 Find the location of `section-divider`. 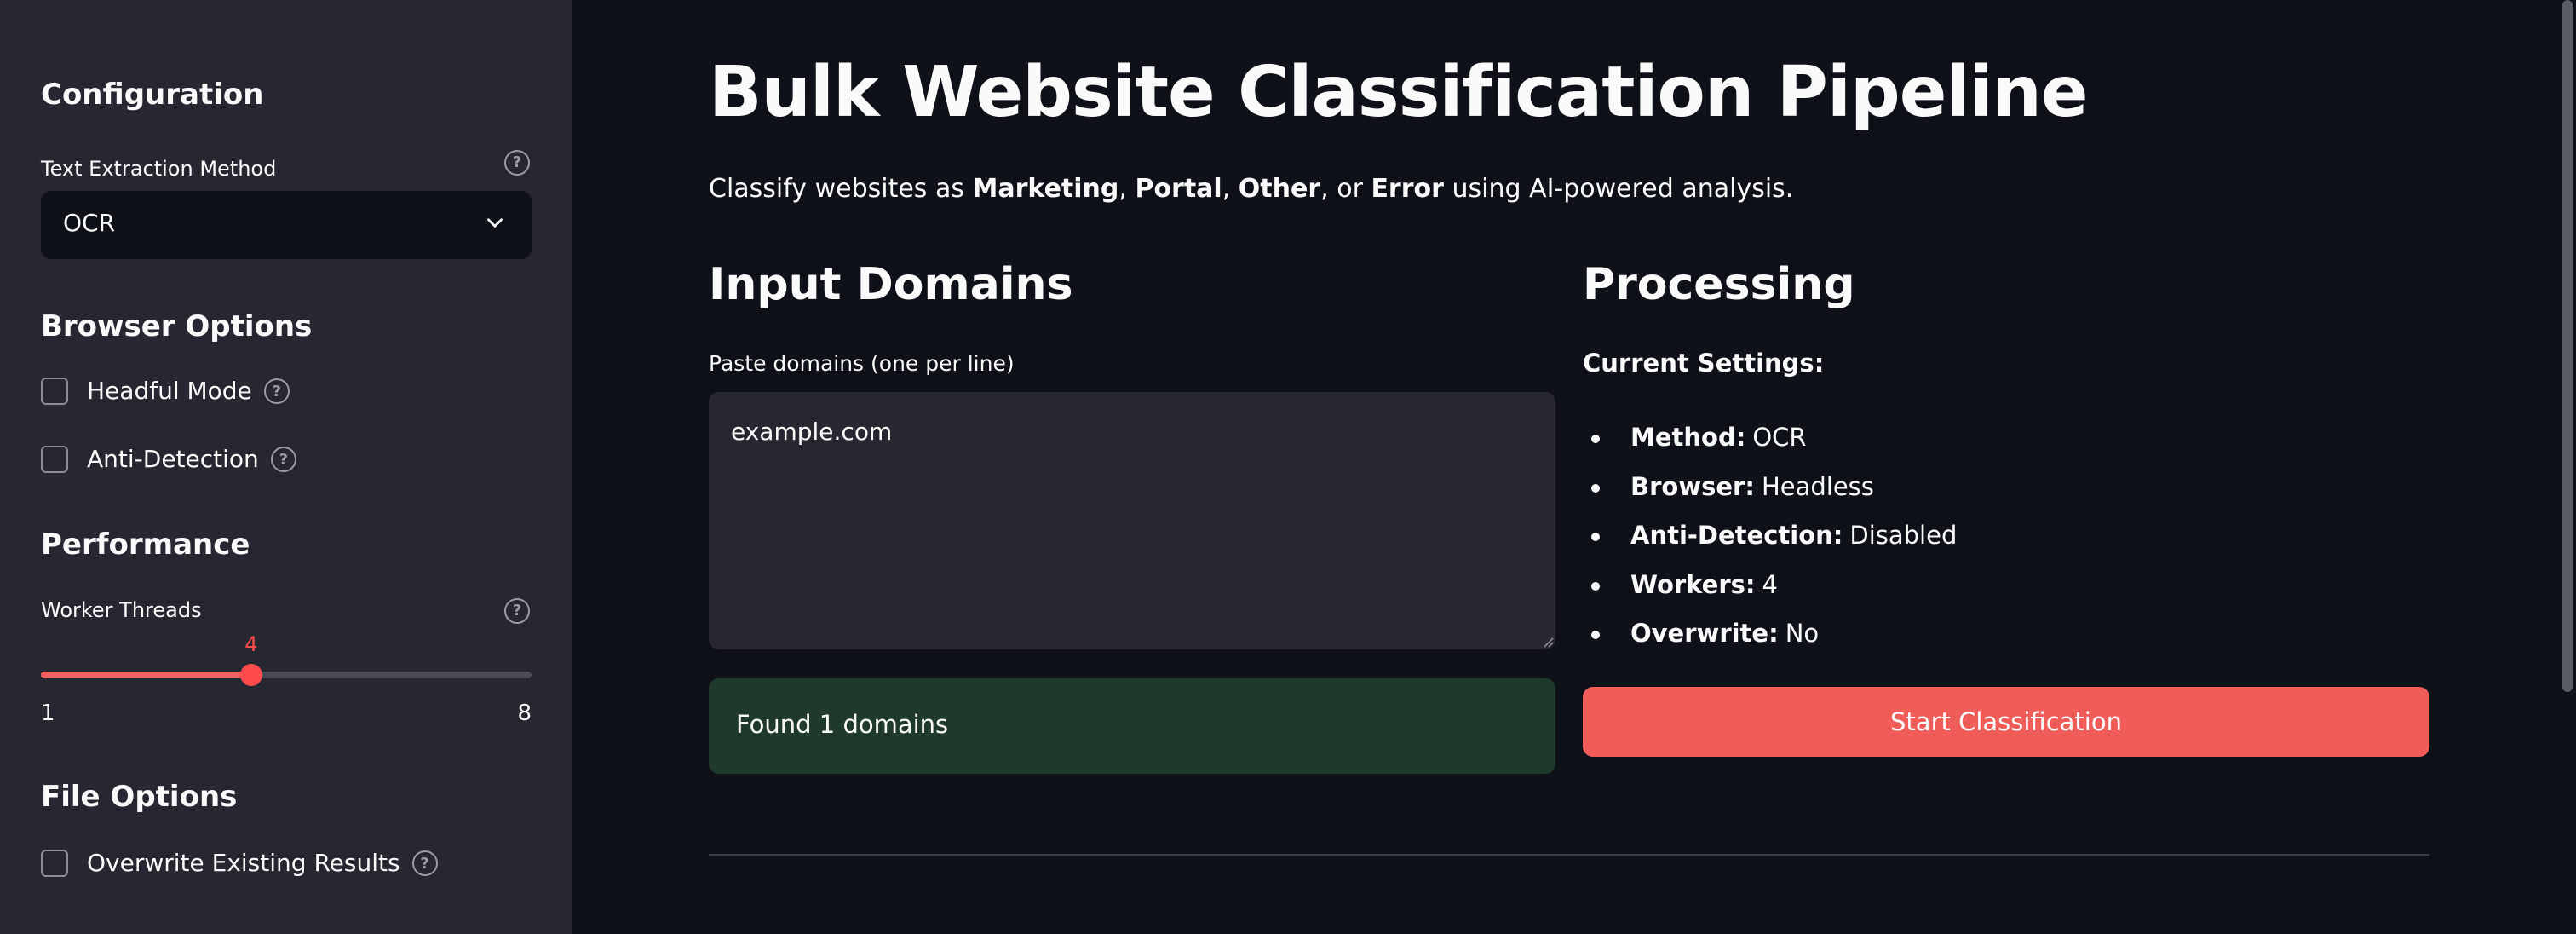

section-divider is located at coordinates (1569, 855).